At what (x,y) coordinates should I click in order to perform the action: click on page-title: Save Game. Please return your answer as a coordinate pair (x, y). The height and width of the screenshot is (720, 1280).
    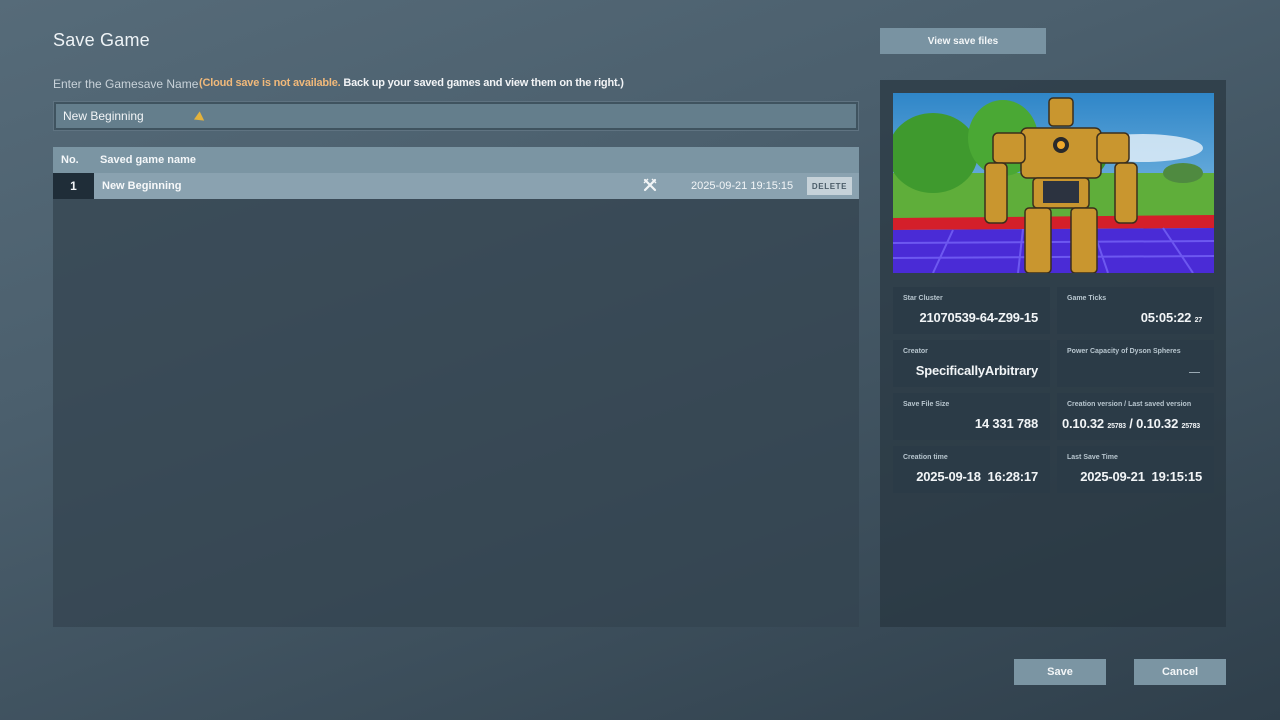
    Looking at the image, I should click on (101, 40).